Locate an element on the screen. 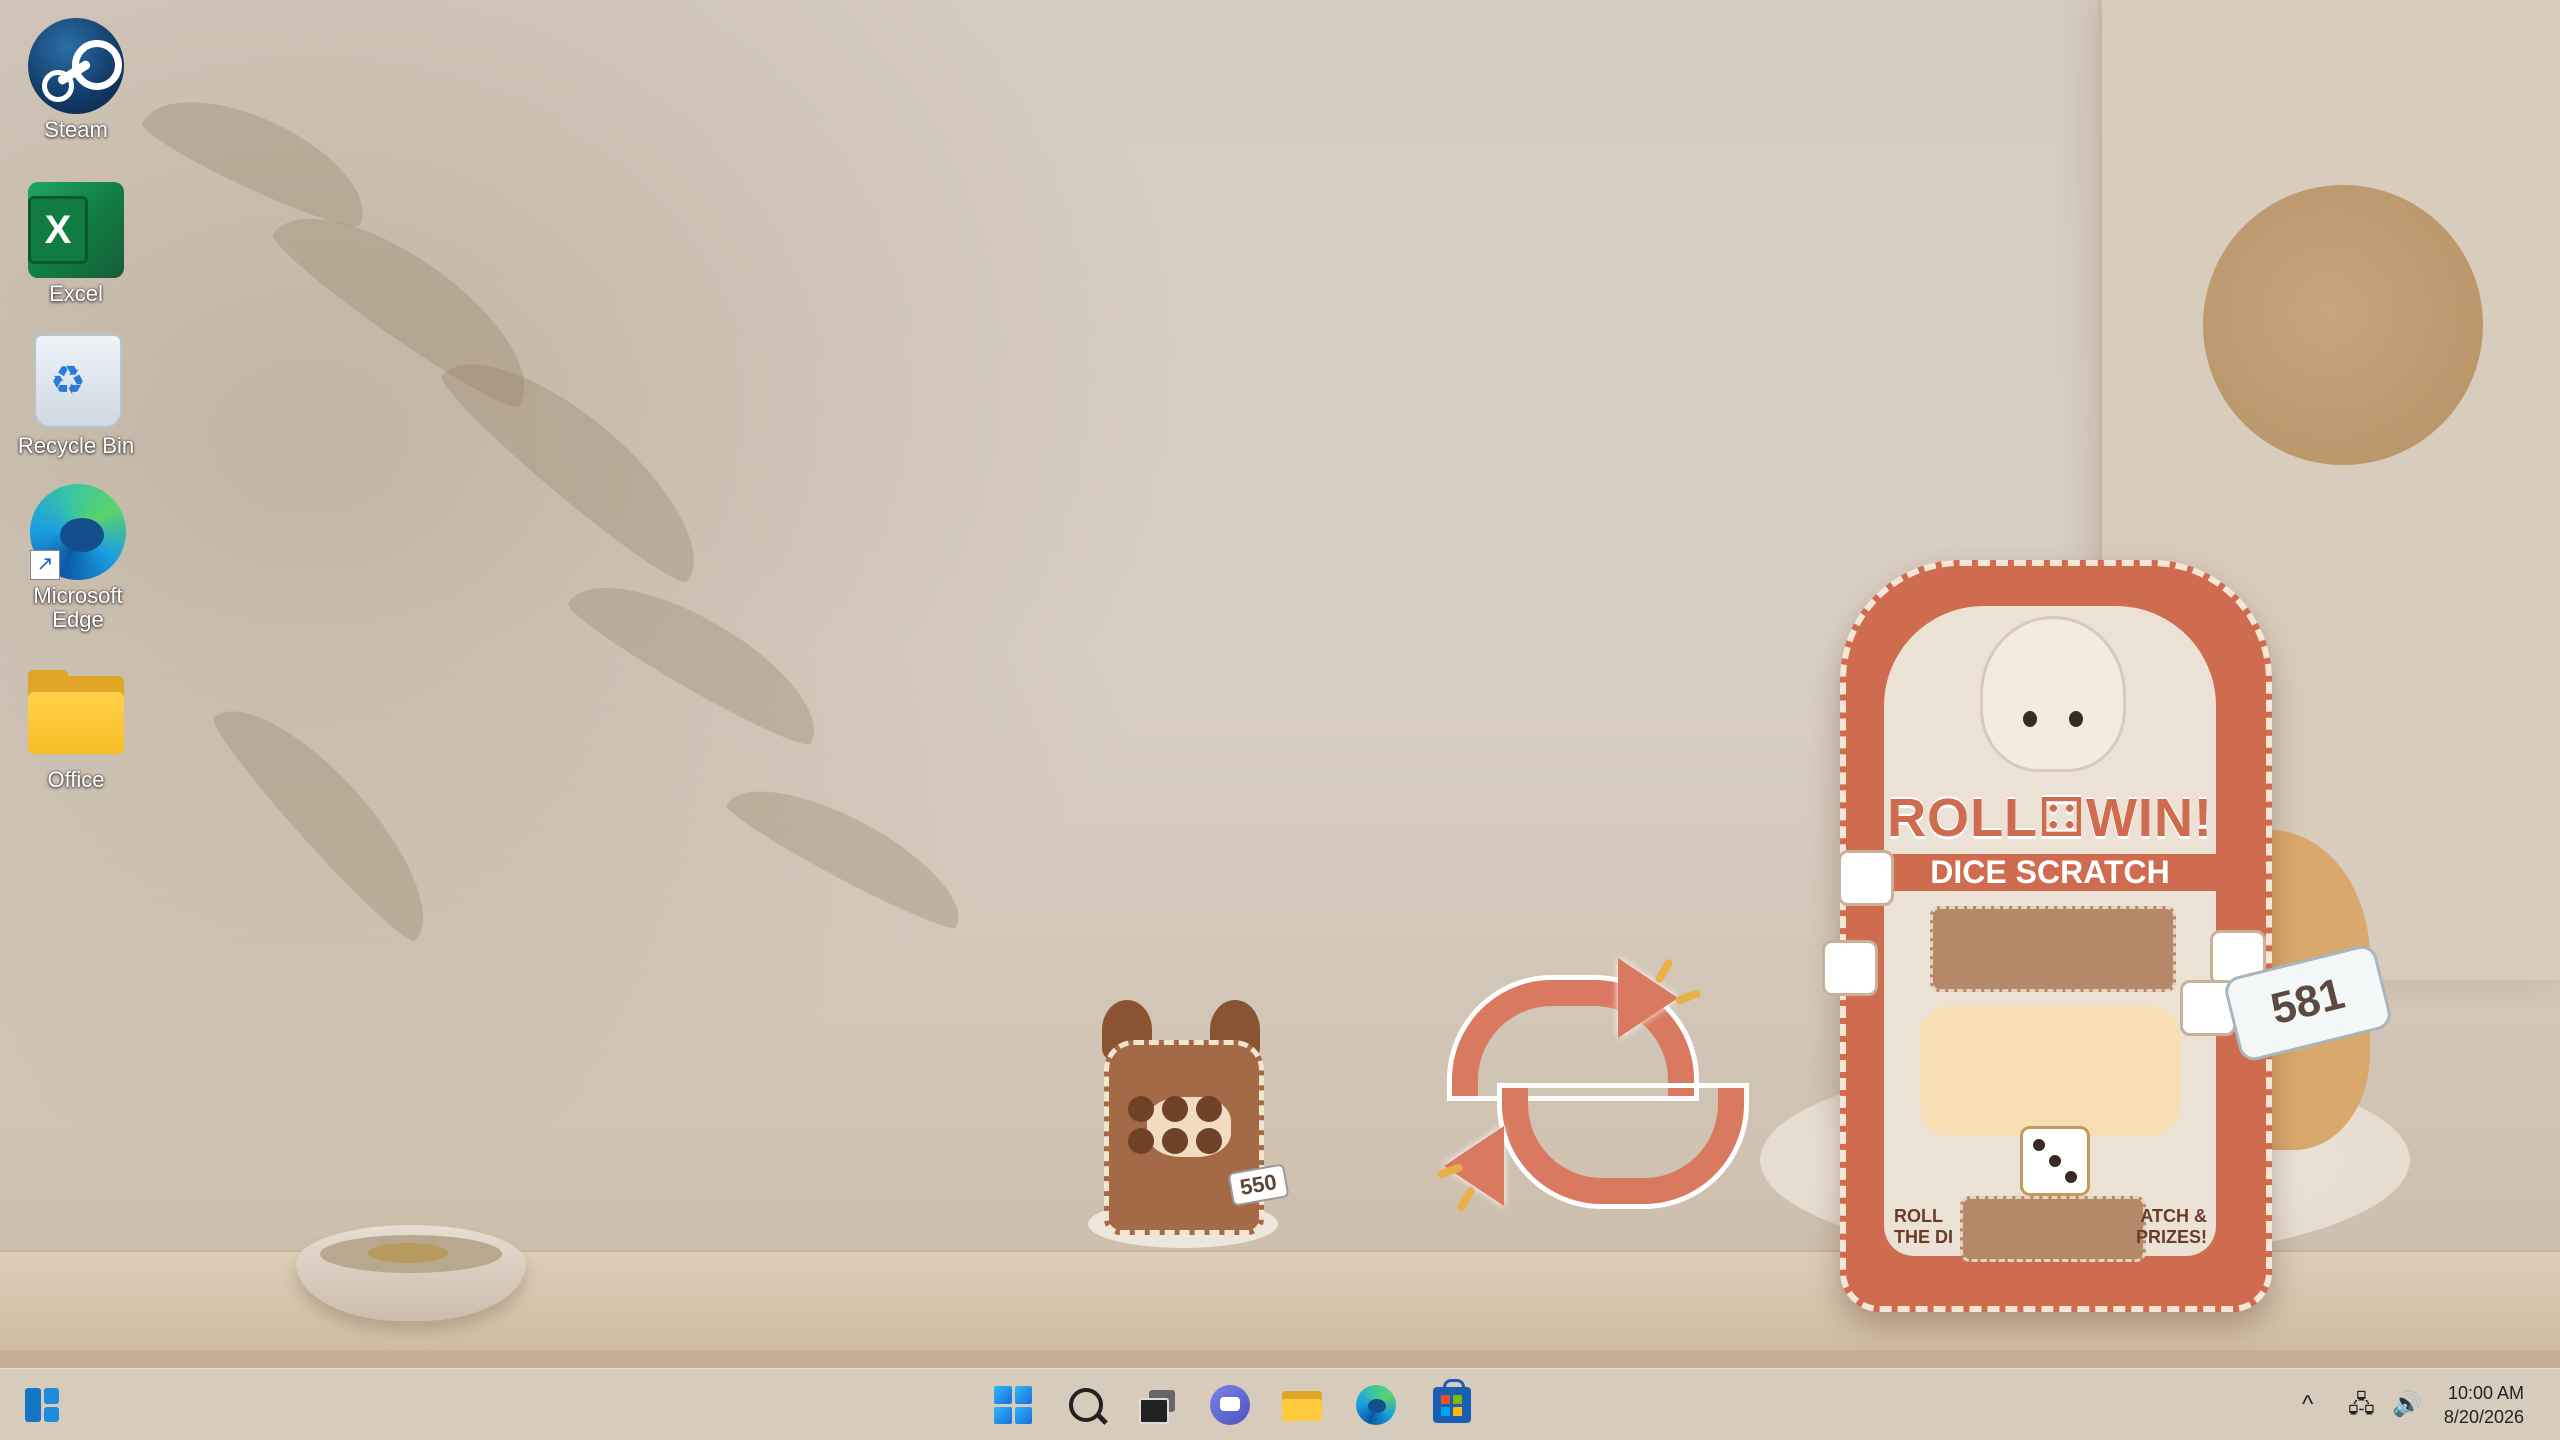  deer-scratch-widget: 550 is located at coordinates (1187, 1125).